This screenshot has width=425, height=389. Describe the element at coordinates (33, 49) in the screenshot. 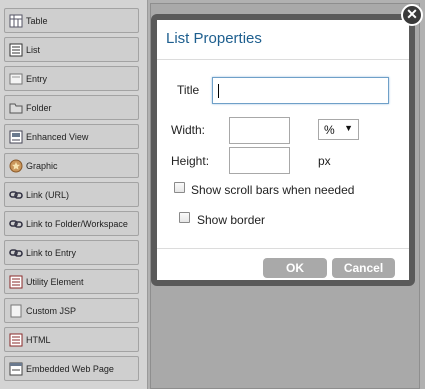

I see `palette-item-label: List` at that location.